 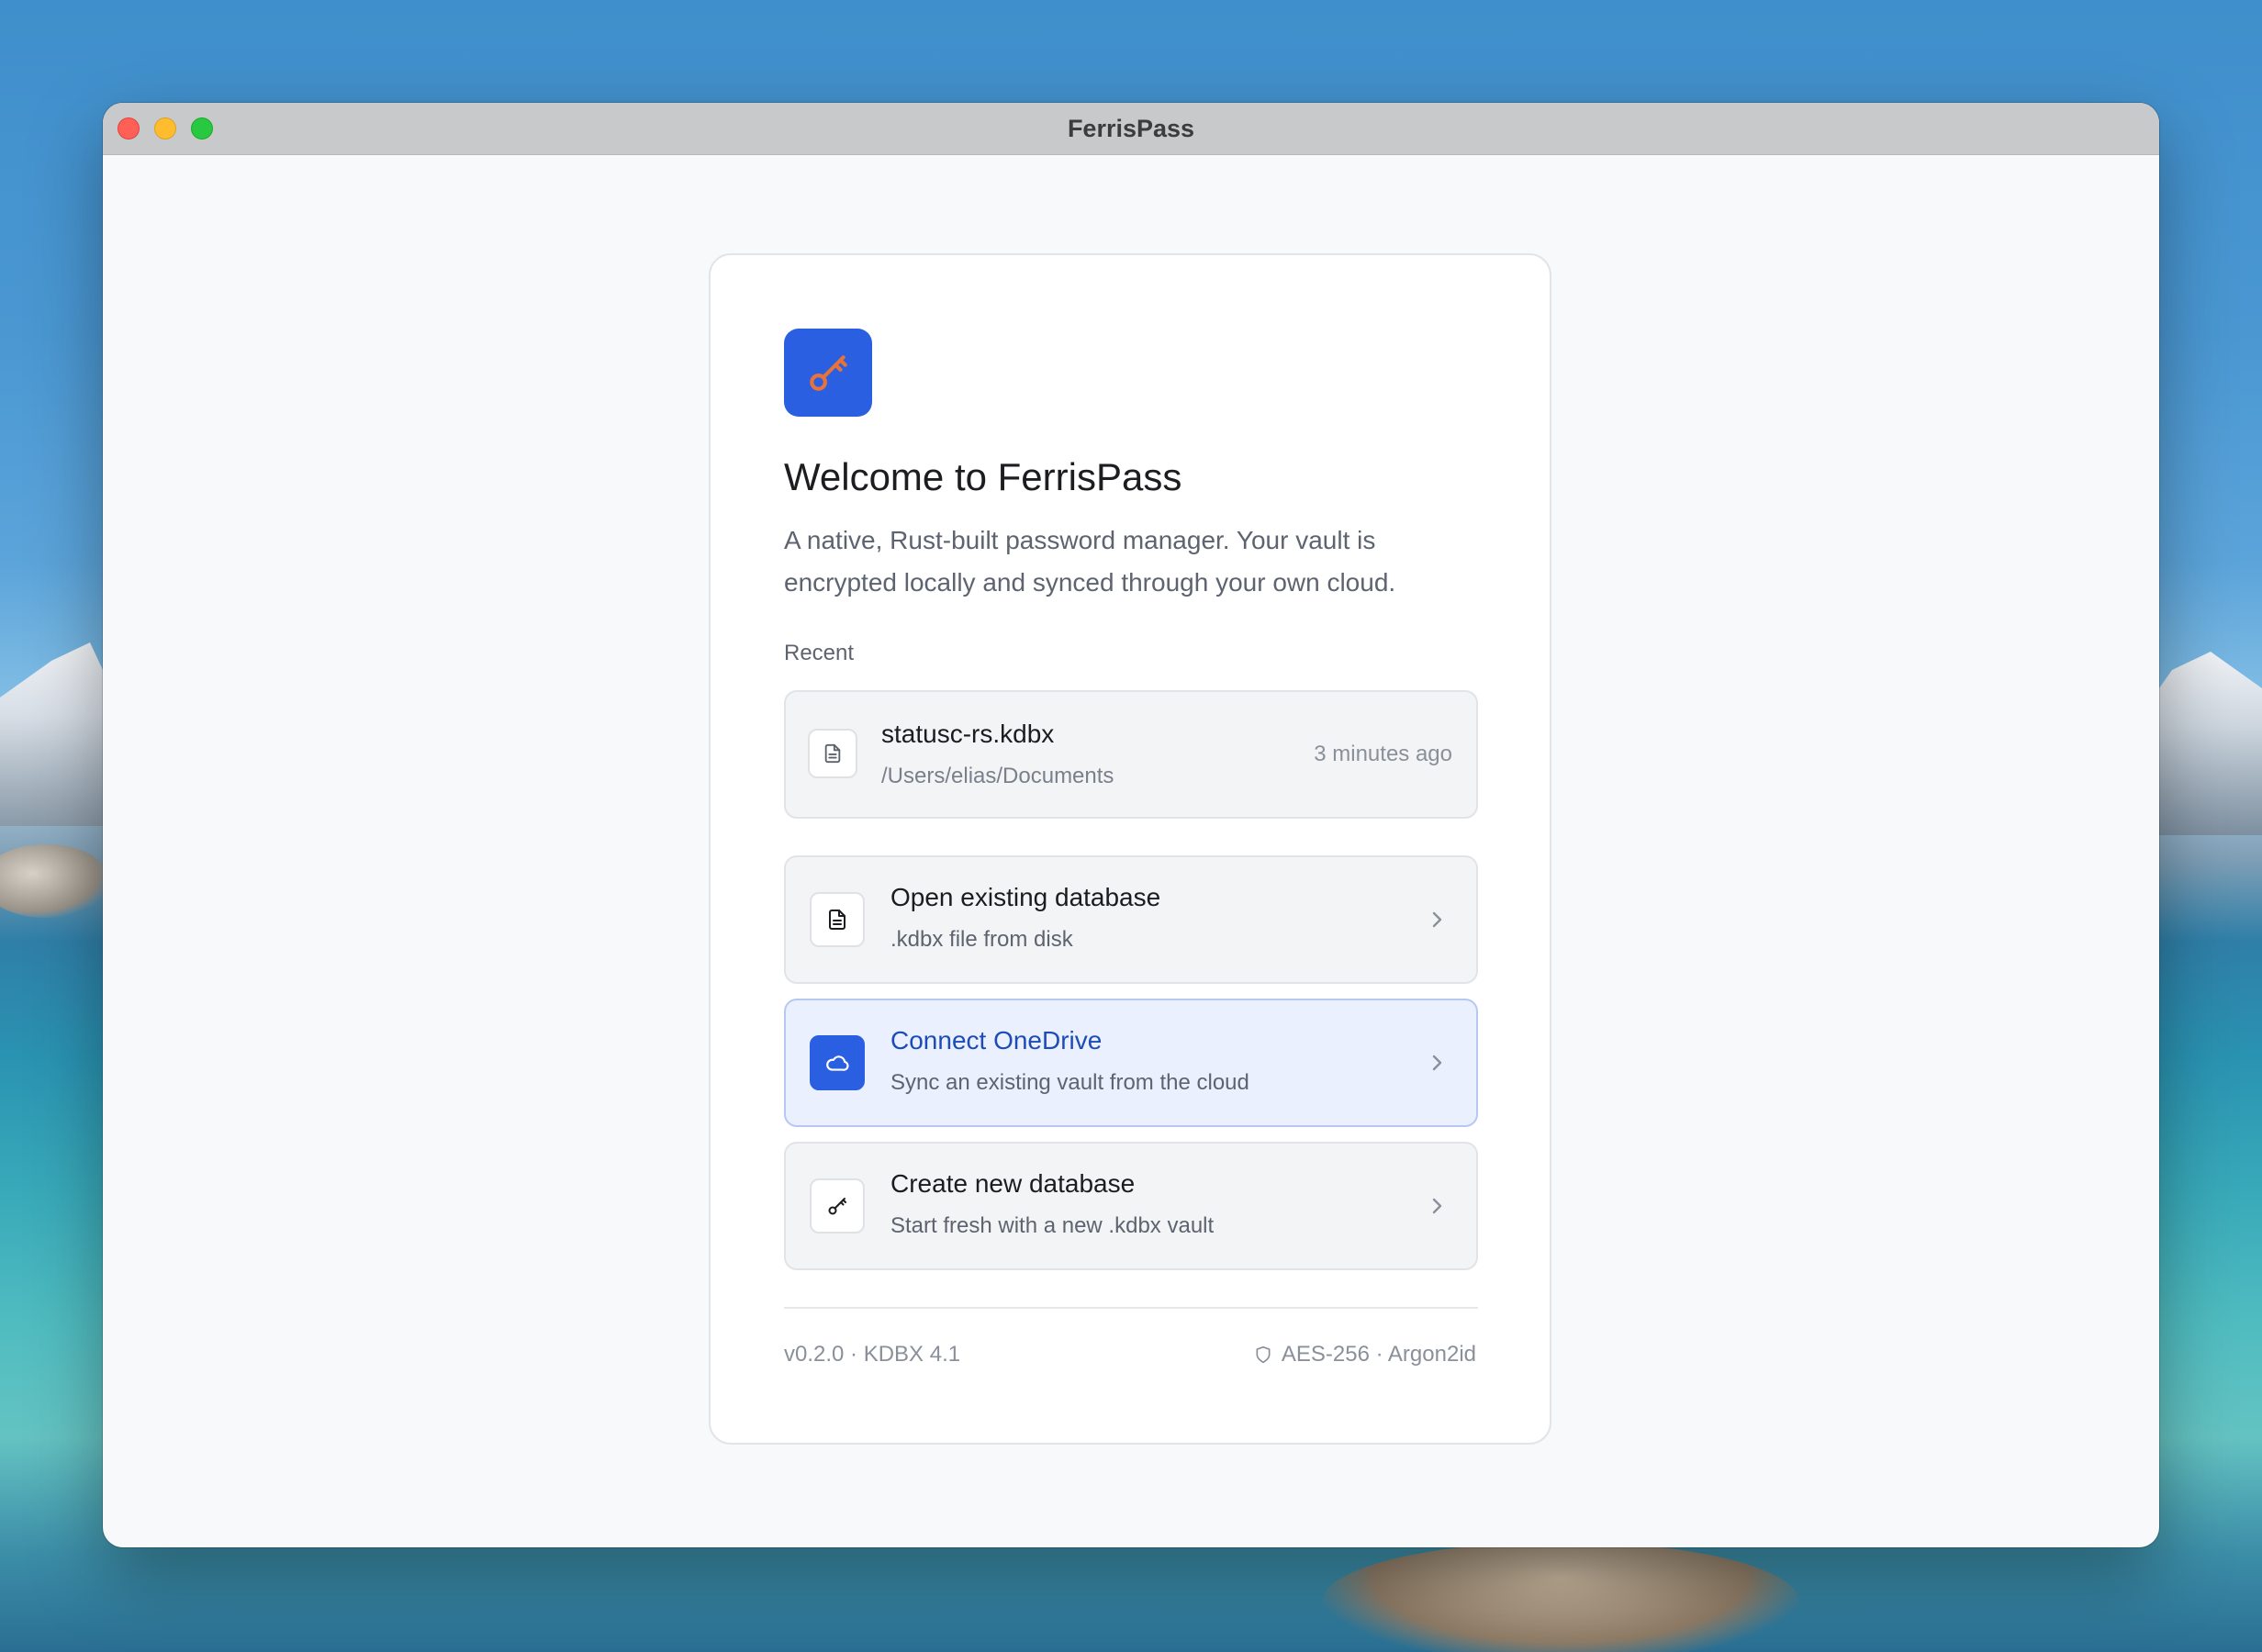 I want to click on action-title: Open existing database, so click(x=1025, y=897).